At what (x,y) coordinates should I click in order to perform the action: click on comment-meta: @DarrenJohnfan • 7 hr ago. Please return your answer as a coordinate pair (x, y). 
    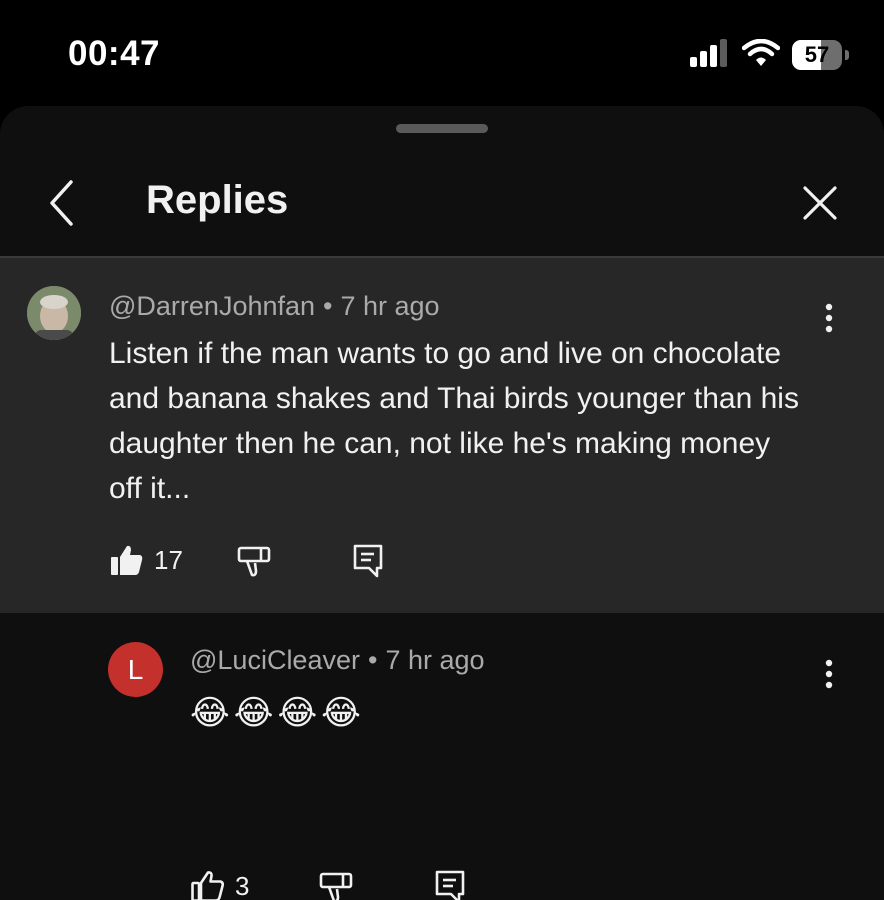
    Looking at the image, I should click on (274, 306).